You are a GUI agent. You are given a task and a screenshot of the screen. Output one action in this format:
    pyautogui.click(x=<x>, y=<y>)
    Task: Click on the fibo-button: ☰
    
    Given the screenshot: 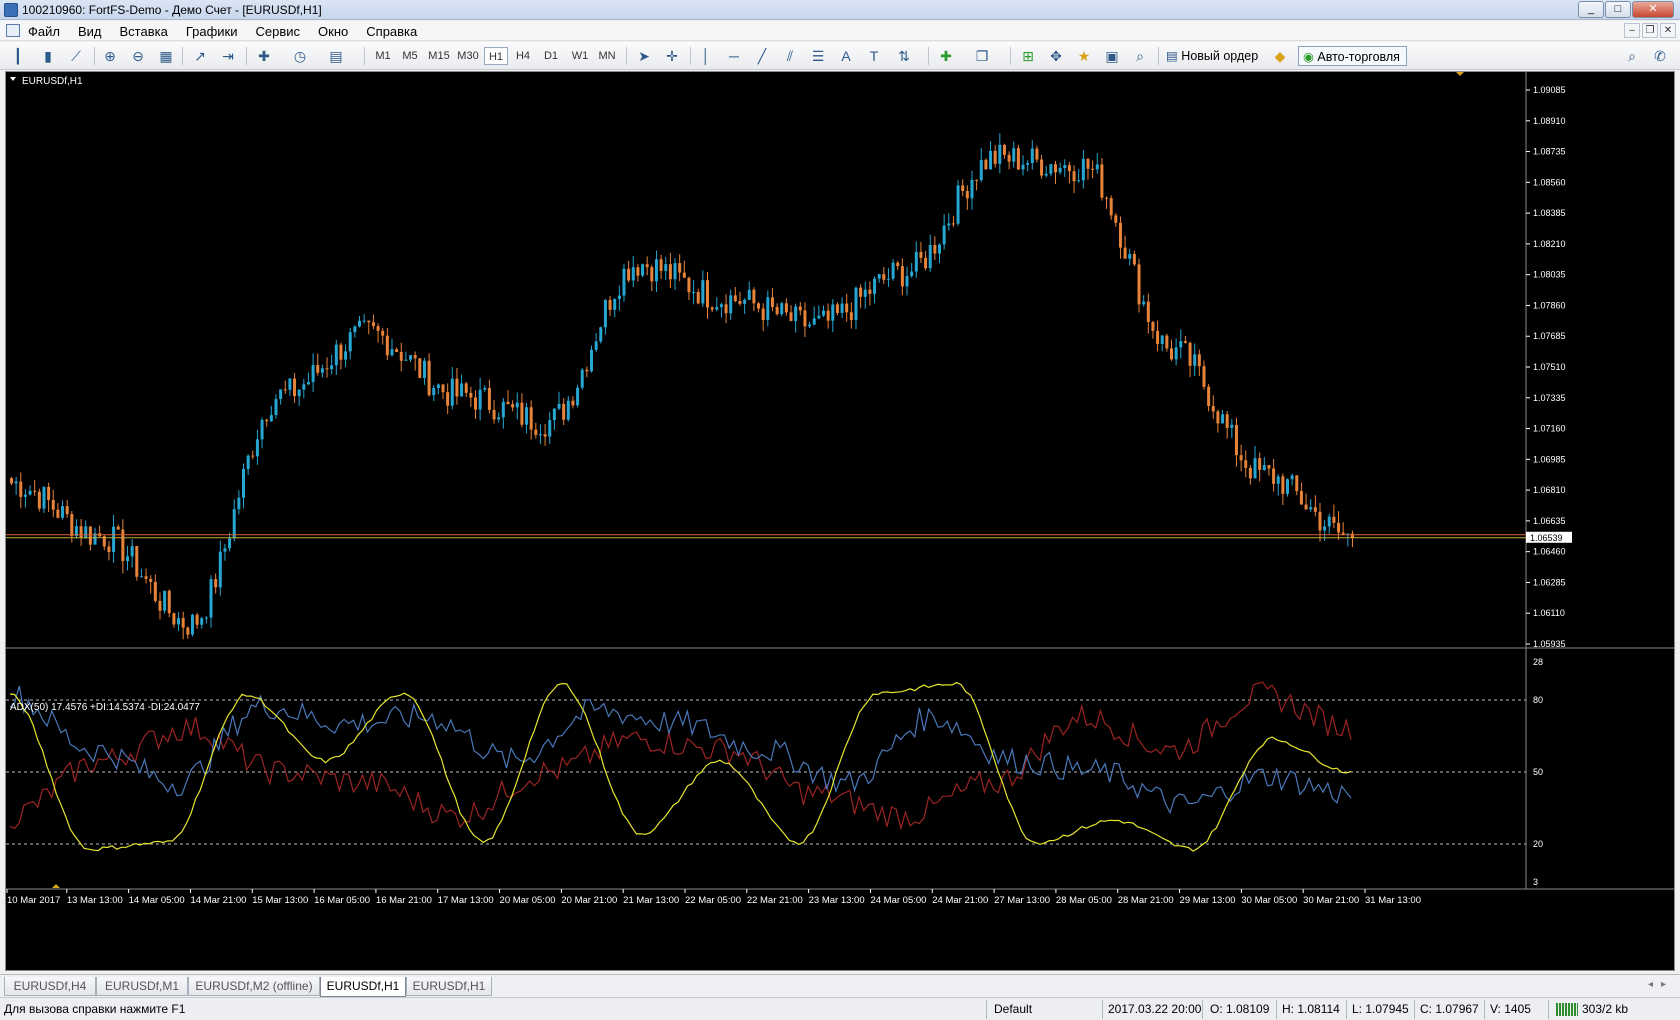 What is the action you would take?
    pyautogui.click(x=818, y=56)
    